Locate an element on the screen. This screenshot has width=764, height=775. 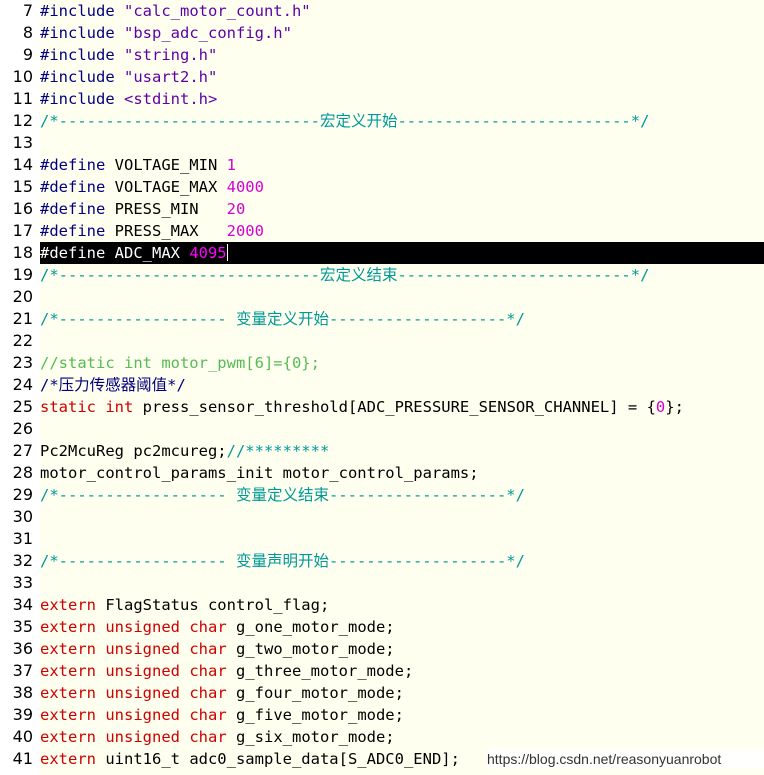
code-line: /*压力传感器阈值*/ is located at coordinates (402, 385).